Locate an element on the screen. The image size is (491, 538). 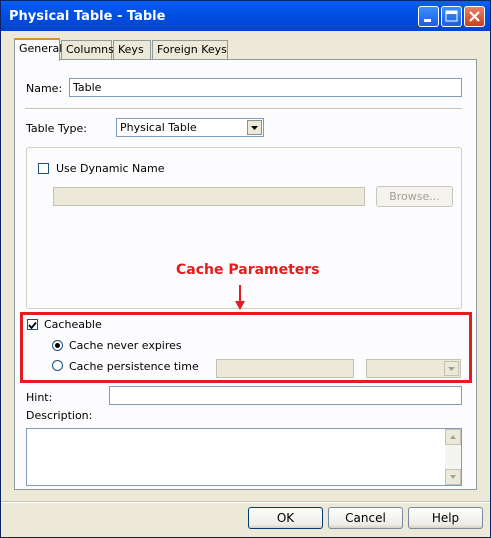
scroll-down-button is located at coordinates (453, 477).